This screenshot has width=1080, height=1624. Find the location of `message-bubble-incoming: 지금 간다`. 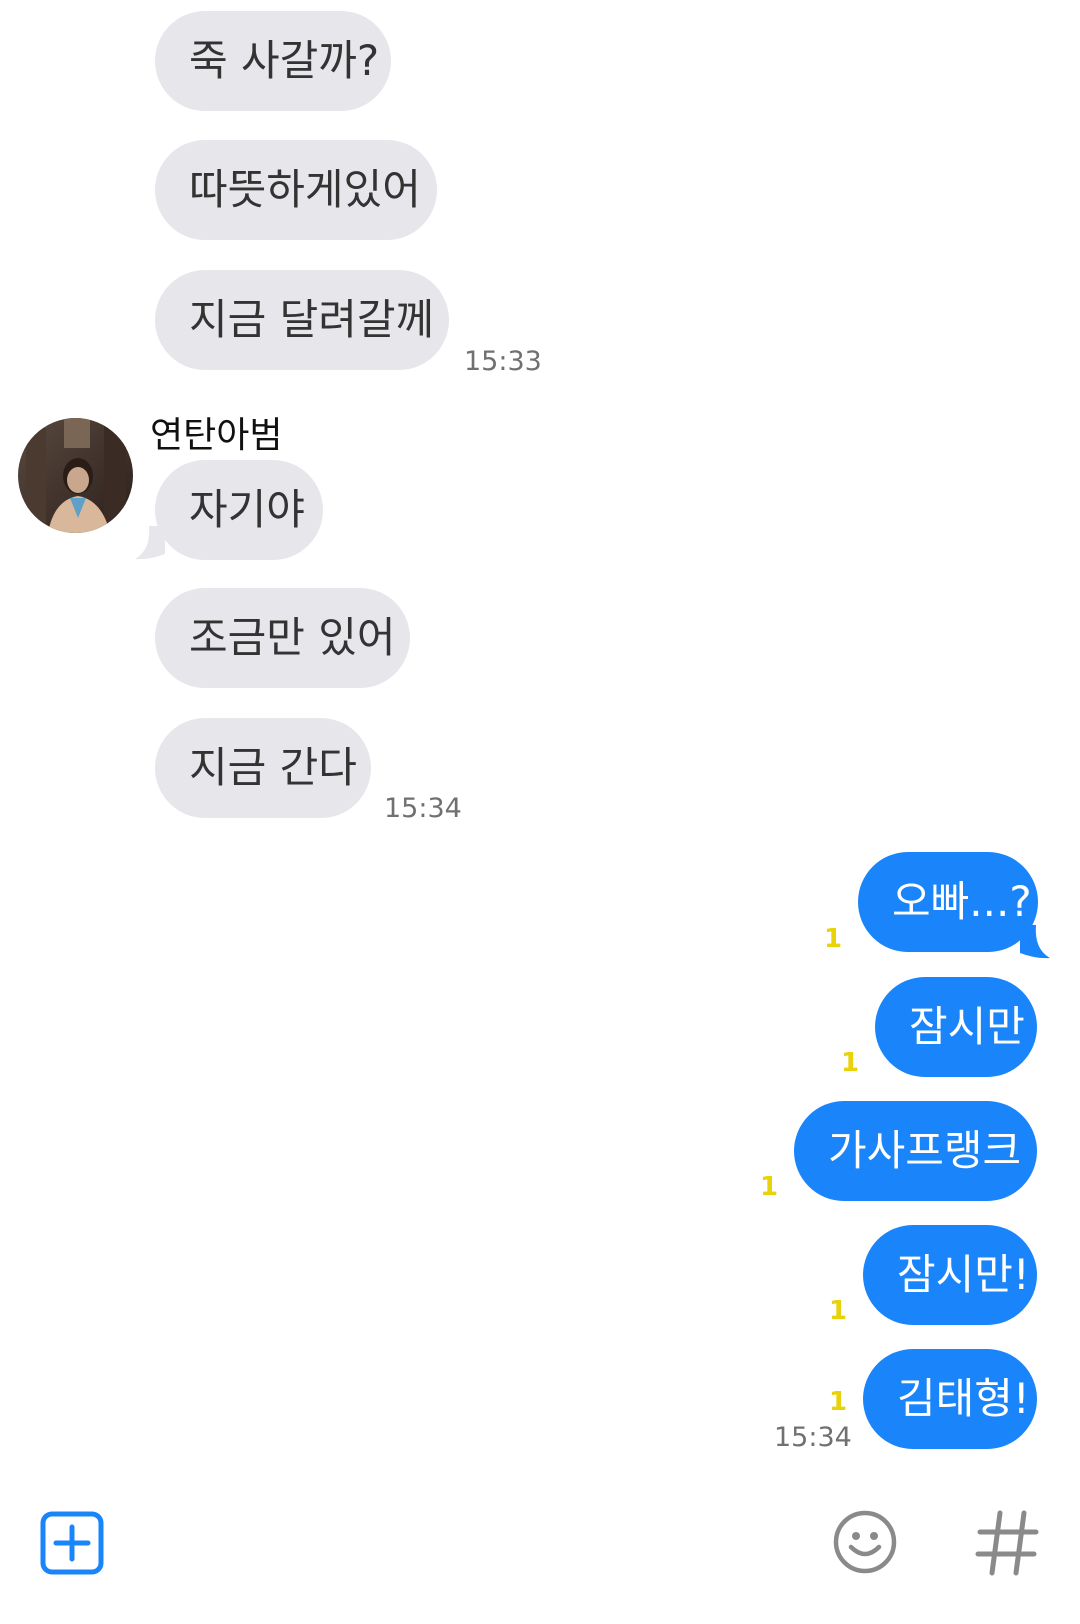

message-bubble-incoming: 지금 간다 is located at coordinates (263, 768).